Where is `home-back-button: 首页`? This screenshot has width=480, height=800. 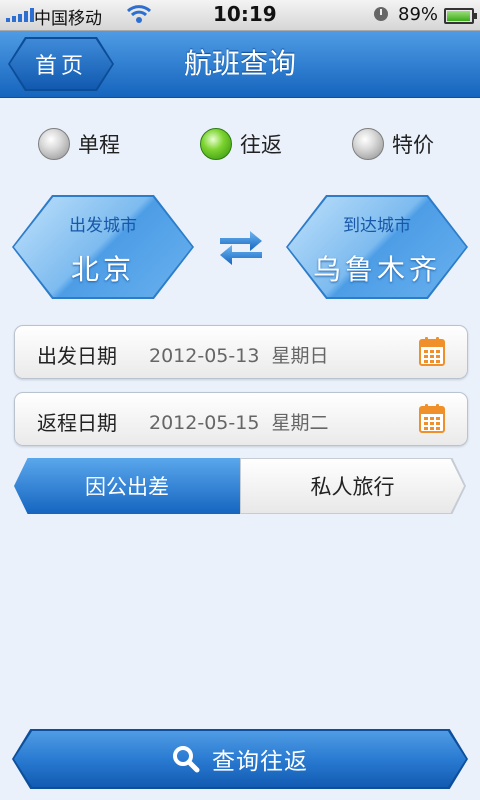 home-back-button: 首页 is located at coordinates (61, 64).